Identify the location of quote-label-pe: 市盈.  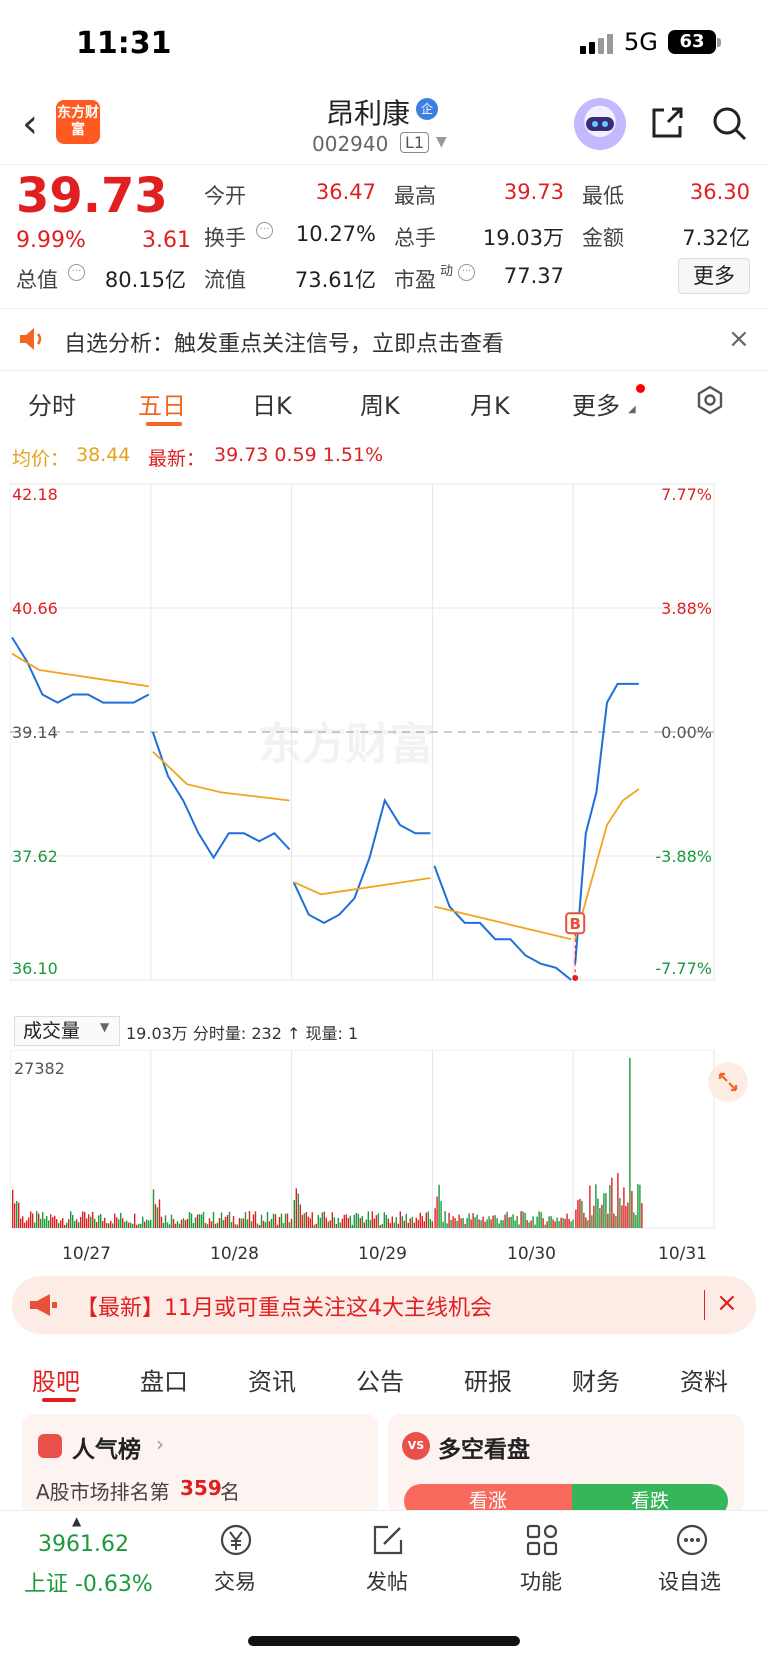
(415, 280).